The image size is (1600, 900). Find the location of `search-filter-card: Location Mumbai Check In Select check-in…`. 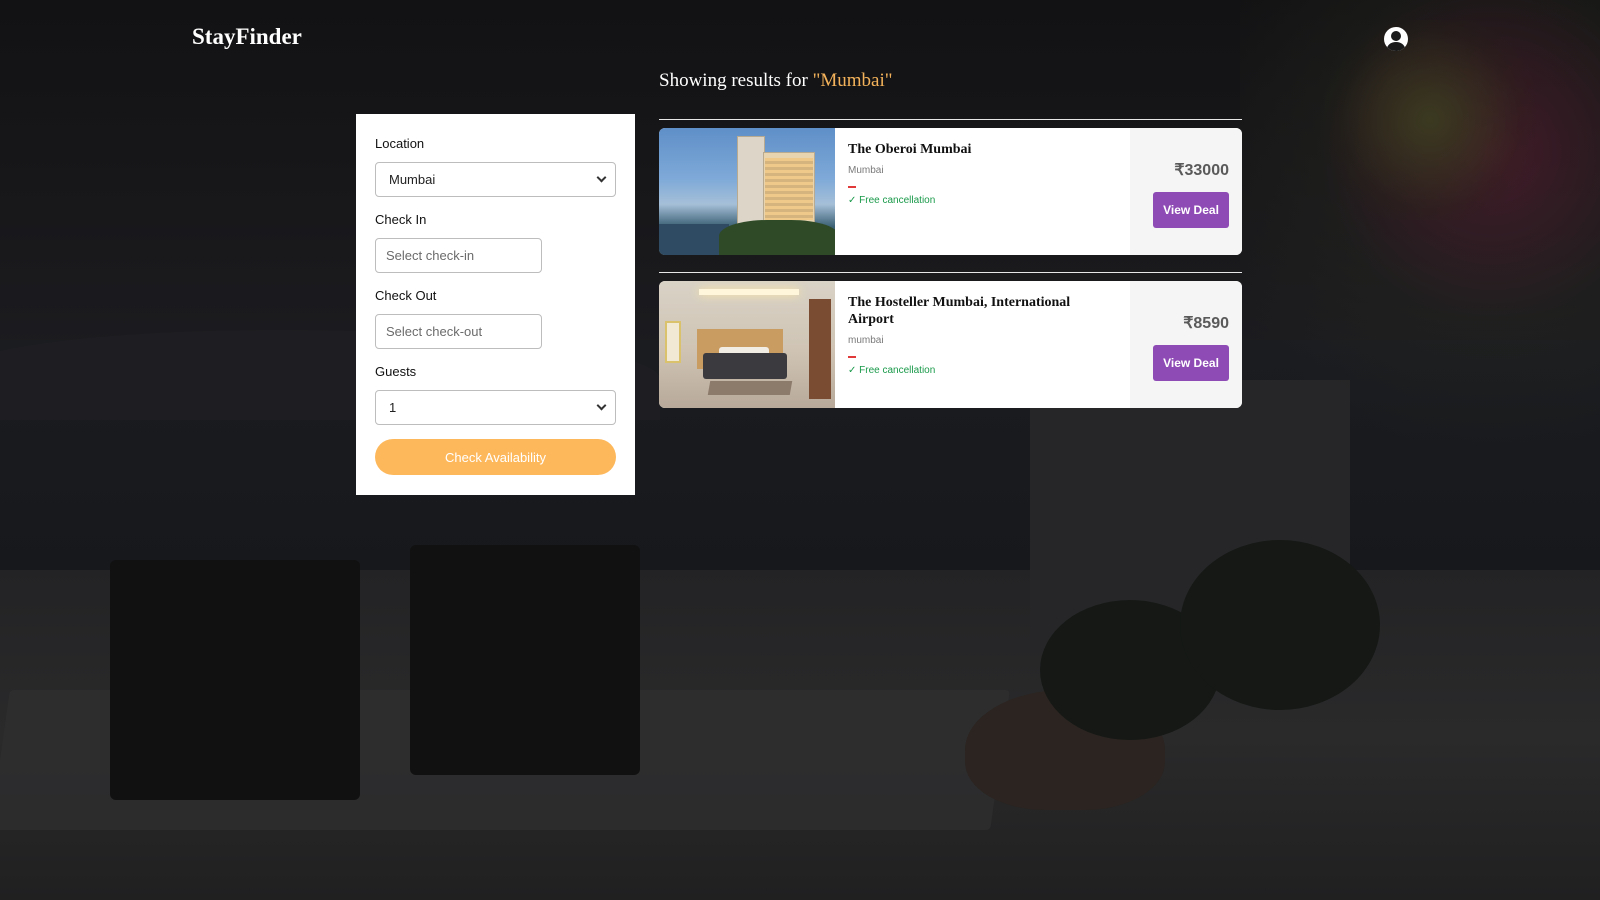

search-filter-card: Location Mumbai Check In Select check-in… is located at coordinates (495, 304).